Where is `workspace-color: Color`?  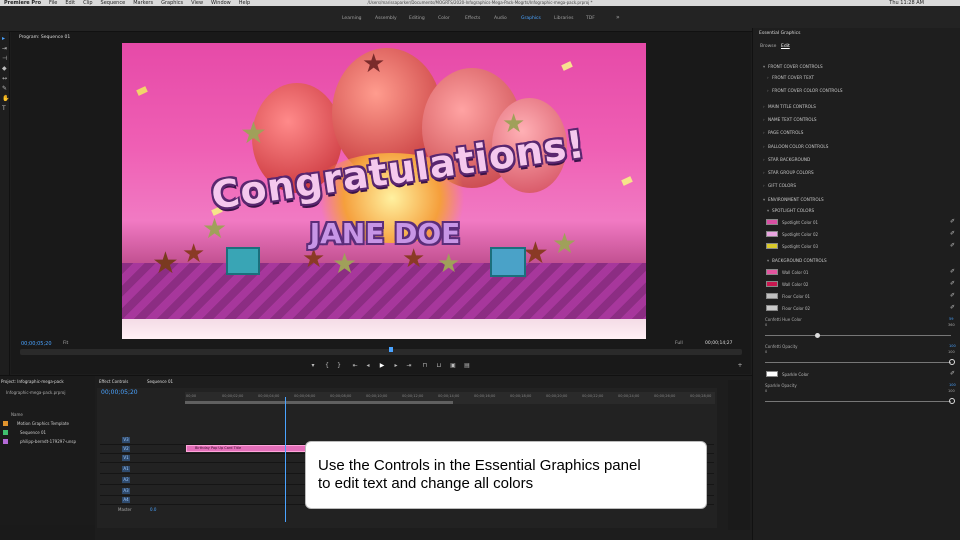
workspace-color: Color is located at coordinates (444, 18).